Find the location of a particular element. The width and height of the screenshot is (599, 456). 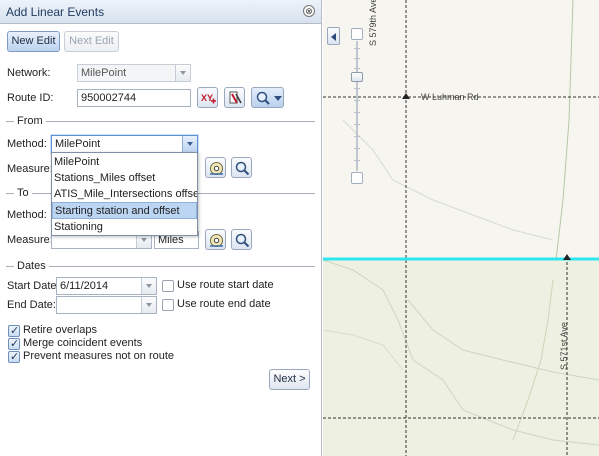

from-method-label: Method: is located at coordinates (27, 144).